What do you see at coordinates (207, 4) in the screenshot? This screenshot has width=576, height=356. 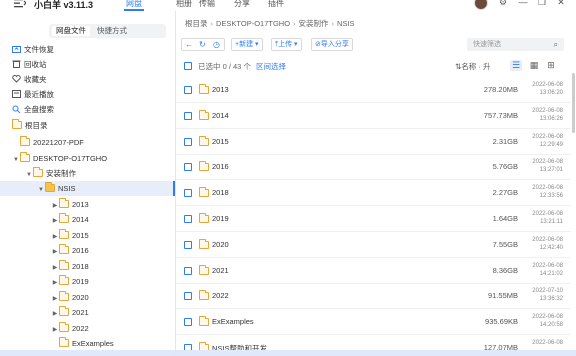 I see `nav-transfer: 传输` at bounding box center [207, 4].